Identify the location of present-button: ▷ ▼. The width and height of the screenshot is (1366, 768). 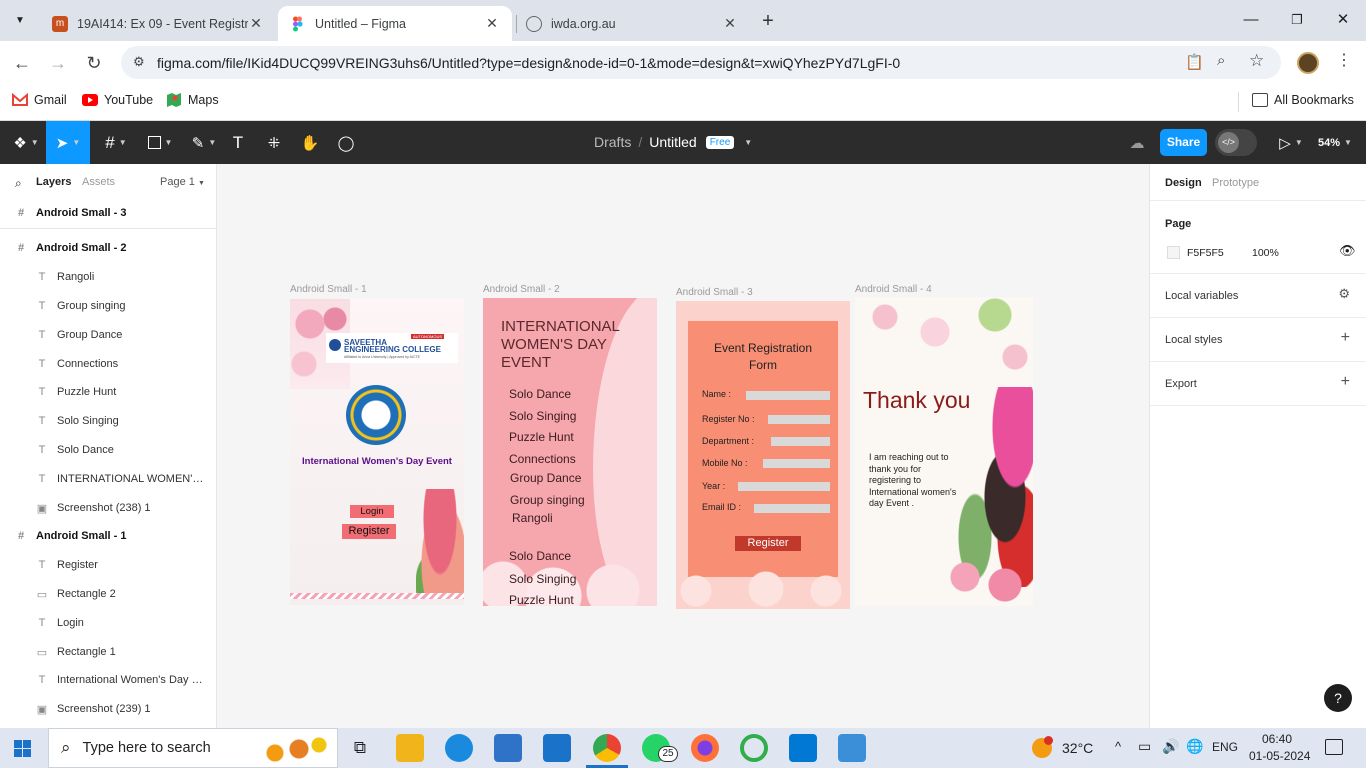
(1291, 142).